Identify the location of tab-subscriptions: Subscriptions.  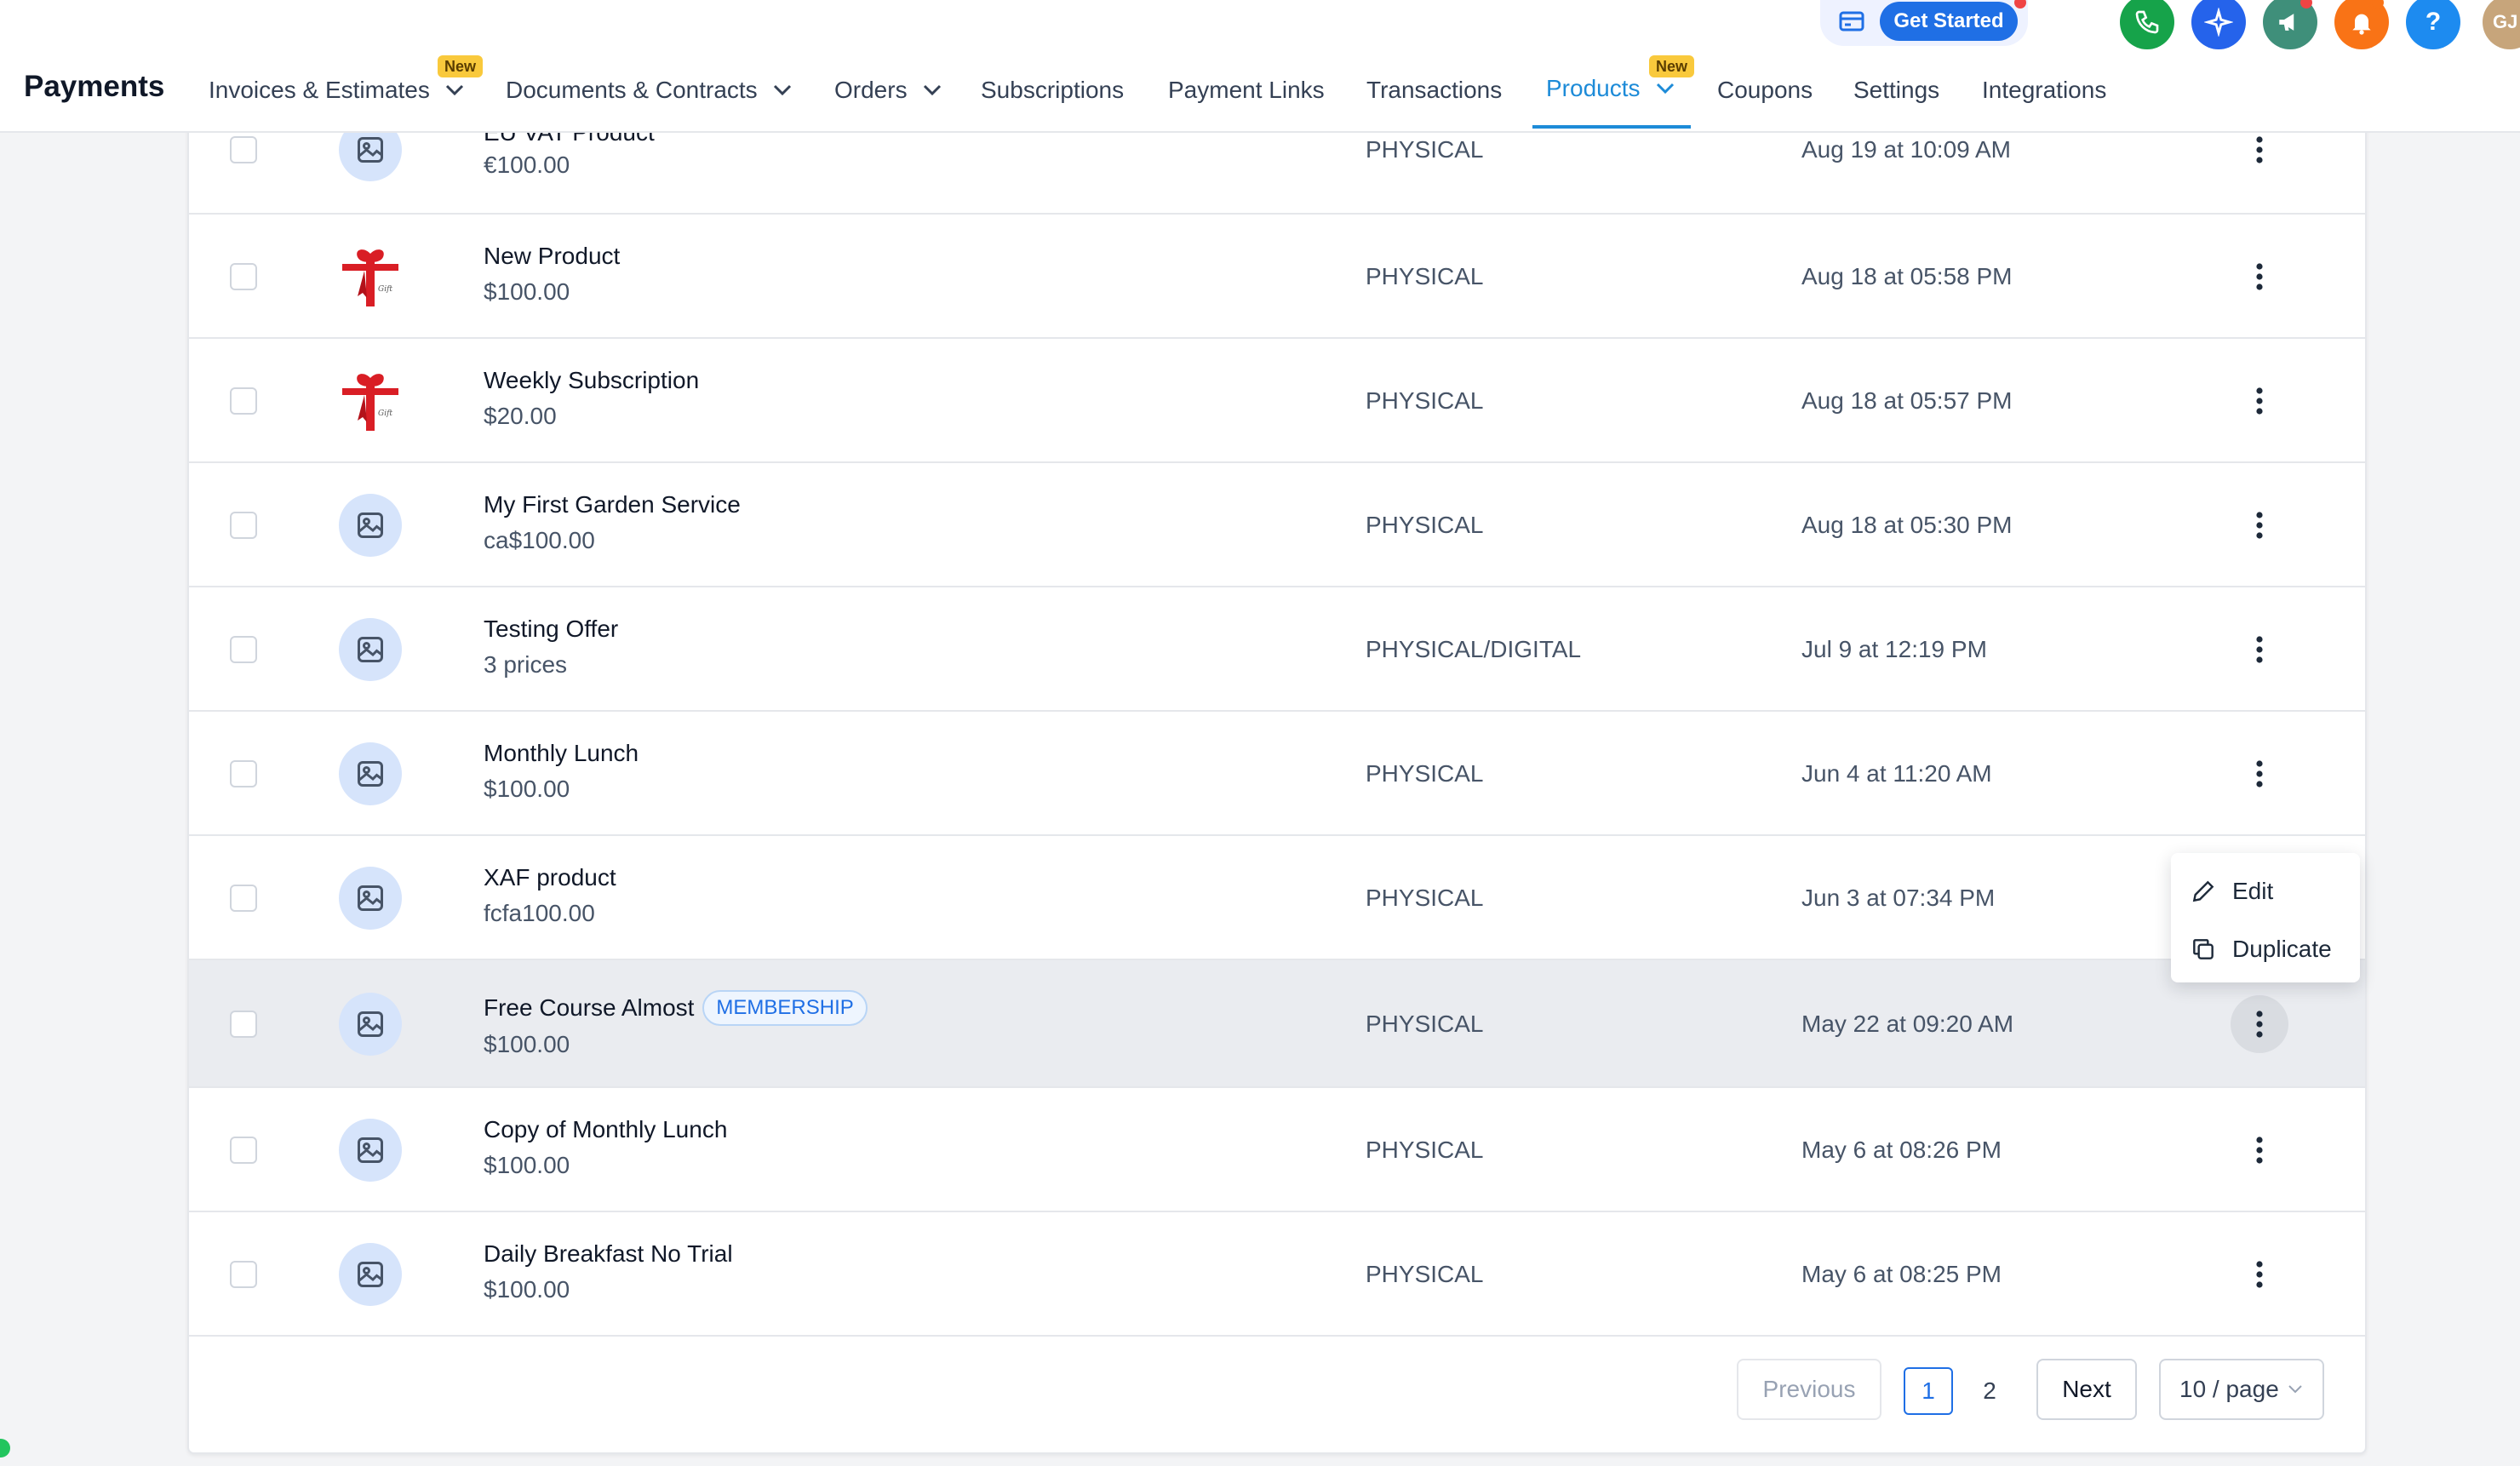
(1052, 90).